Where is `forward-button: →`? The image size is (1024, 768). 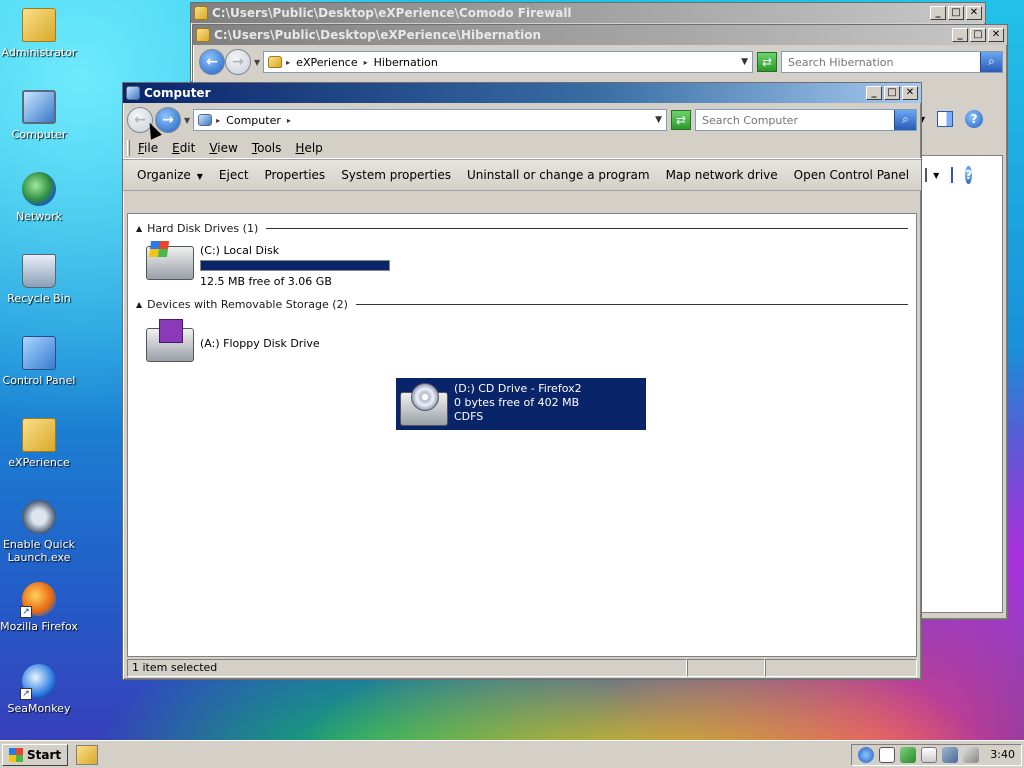 forward-button: → is located at coordinates (238, 62).